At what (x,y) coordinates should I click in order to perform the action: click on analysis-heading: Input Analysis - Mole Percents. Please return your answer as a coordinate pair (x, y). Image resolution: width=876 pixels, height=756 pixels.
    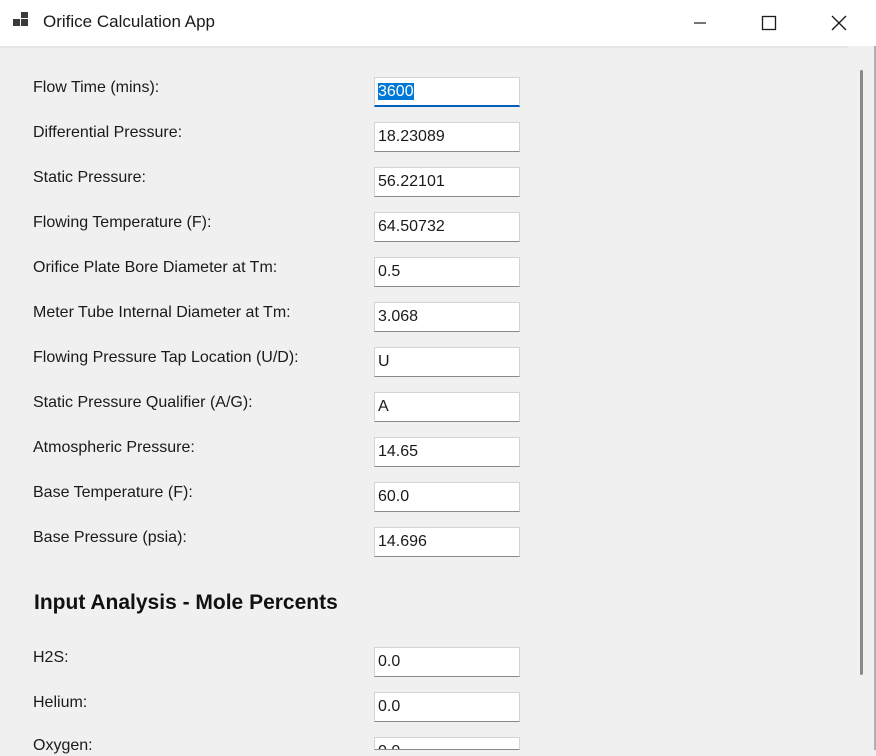
    Looking at the image, I should click on (186, 602).